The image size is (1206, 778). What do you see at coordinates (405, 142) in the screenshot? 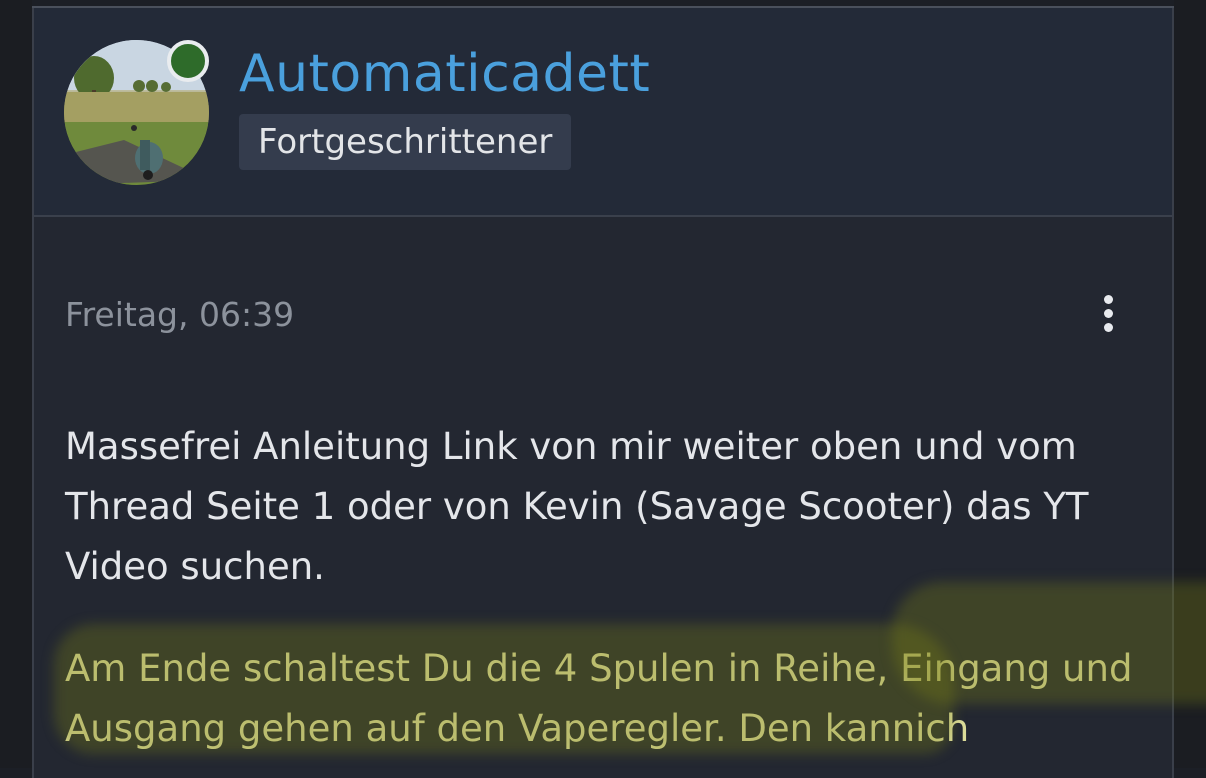
I see `author-rank-badge: Fortgeschrittener` at bounding box center [405, 142].